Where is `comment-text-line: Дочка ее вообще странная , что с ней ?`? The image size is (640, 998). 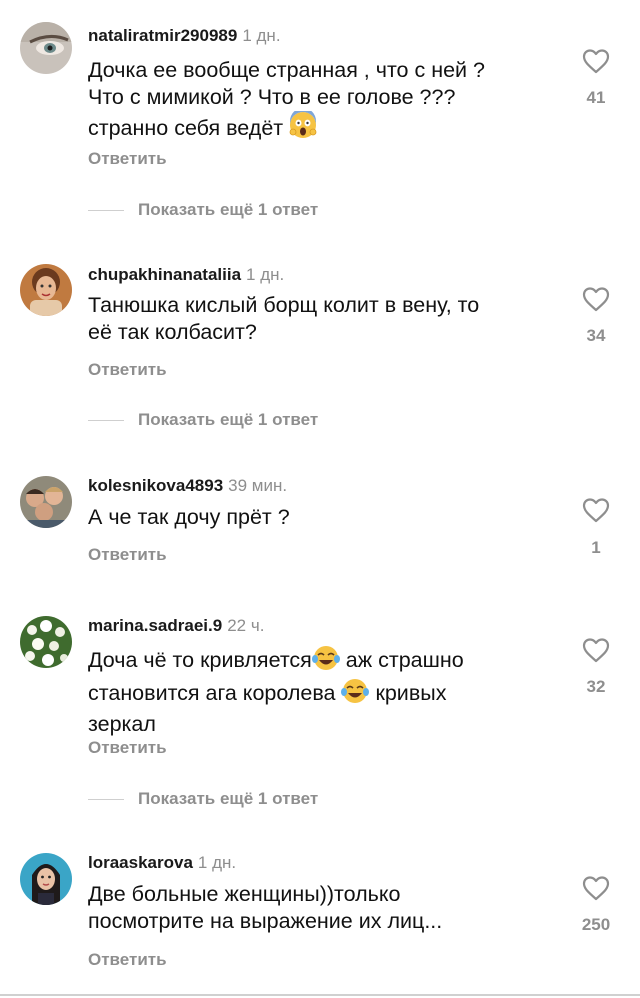 comment-text-line: Дочка ее вообще странная , что с ней ? is located at coordinates (286, 70).